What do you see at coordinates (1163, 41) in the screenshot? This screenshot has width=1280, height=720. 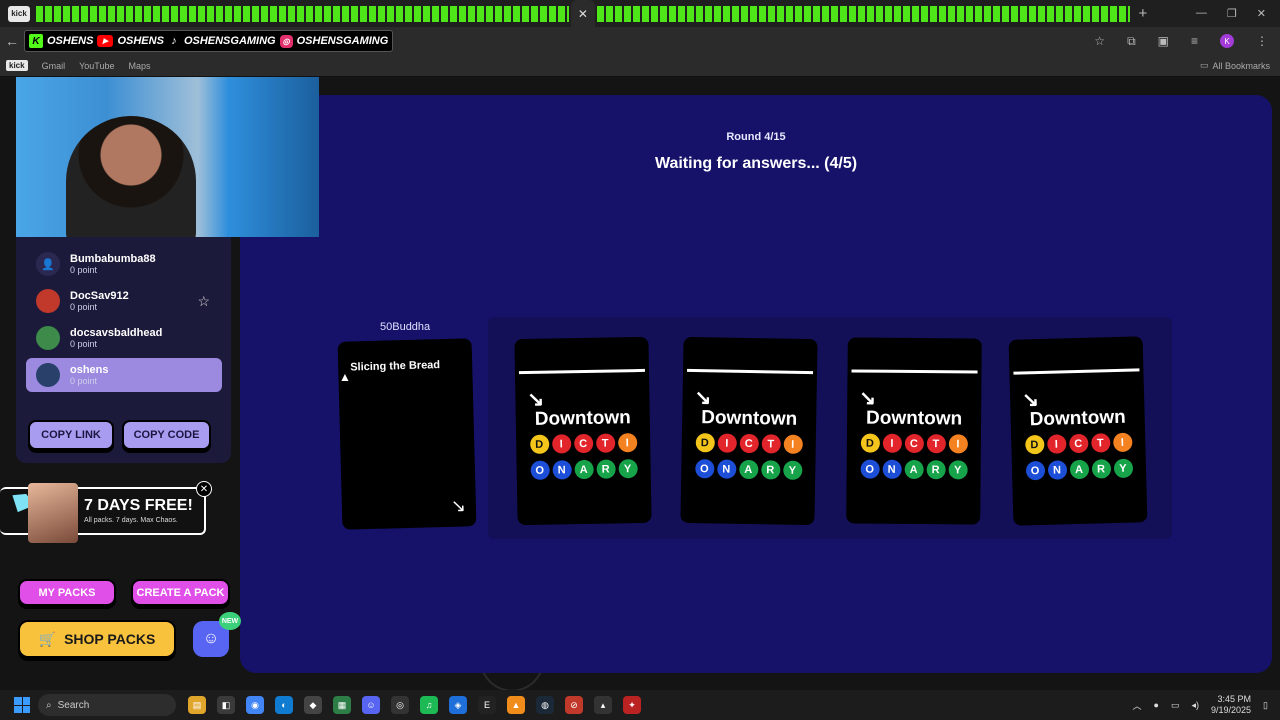 I see `sidepanel-icon: ▣` at bounding box center [1163, 41].